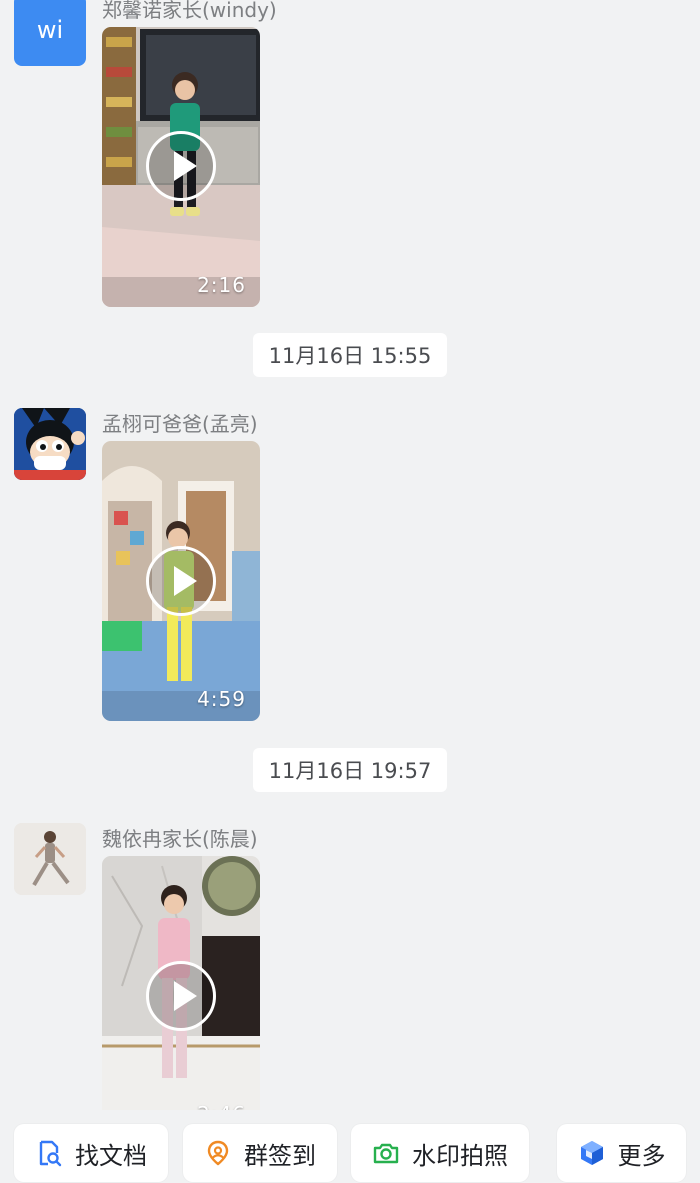  What do you see at coordinates (218, 1153) in the screenshot?
I see `location-pin-icon` at bounding box center [218, 1153].